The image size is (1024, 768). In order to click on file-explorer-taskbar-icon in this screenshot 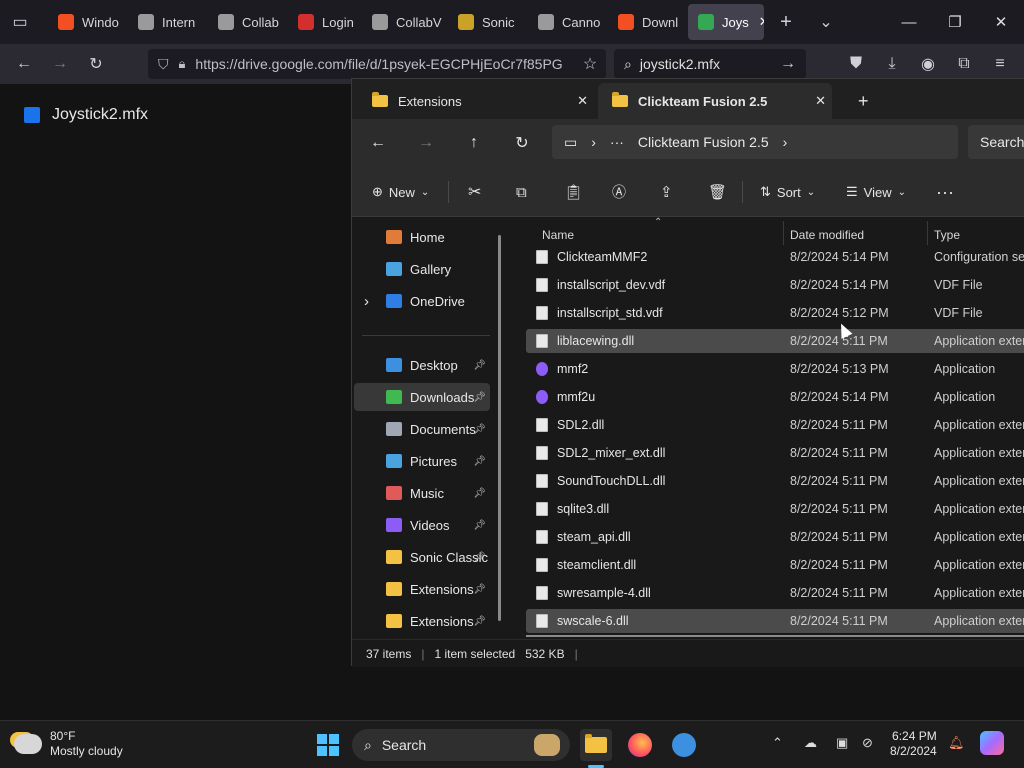, I will do `click(596, 745)`.